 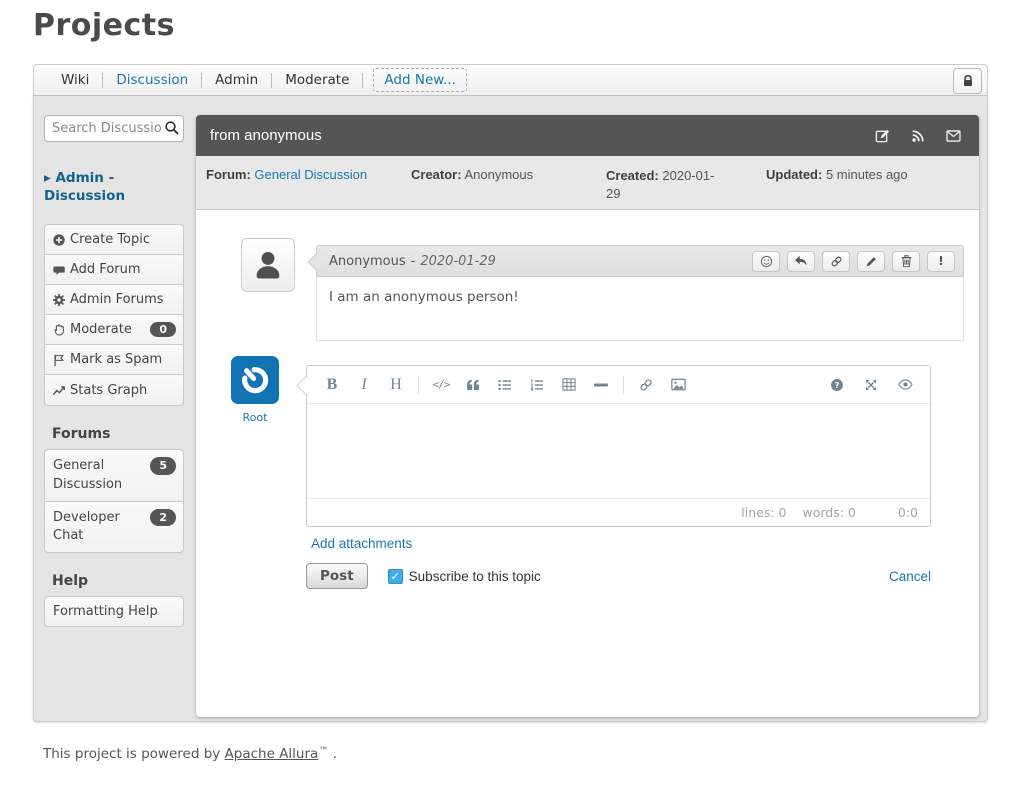 I want to click on lock-icon, so click(x=968, y=81).